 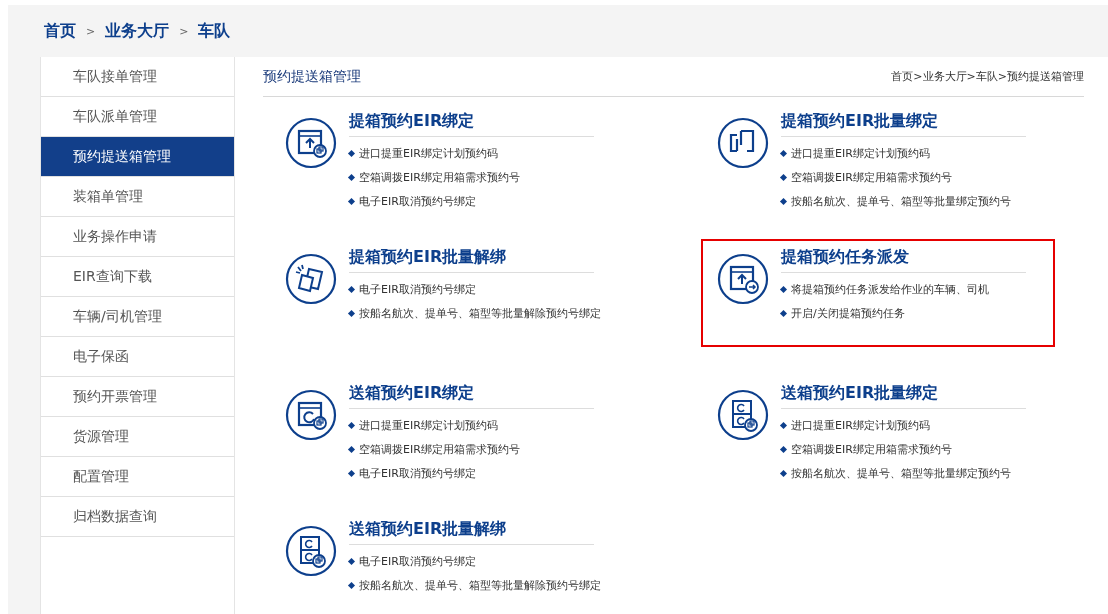 I want to click on sidebar-item: 归档数据查询, so click(x=137, y=517).